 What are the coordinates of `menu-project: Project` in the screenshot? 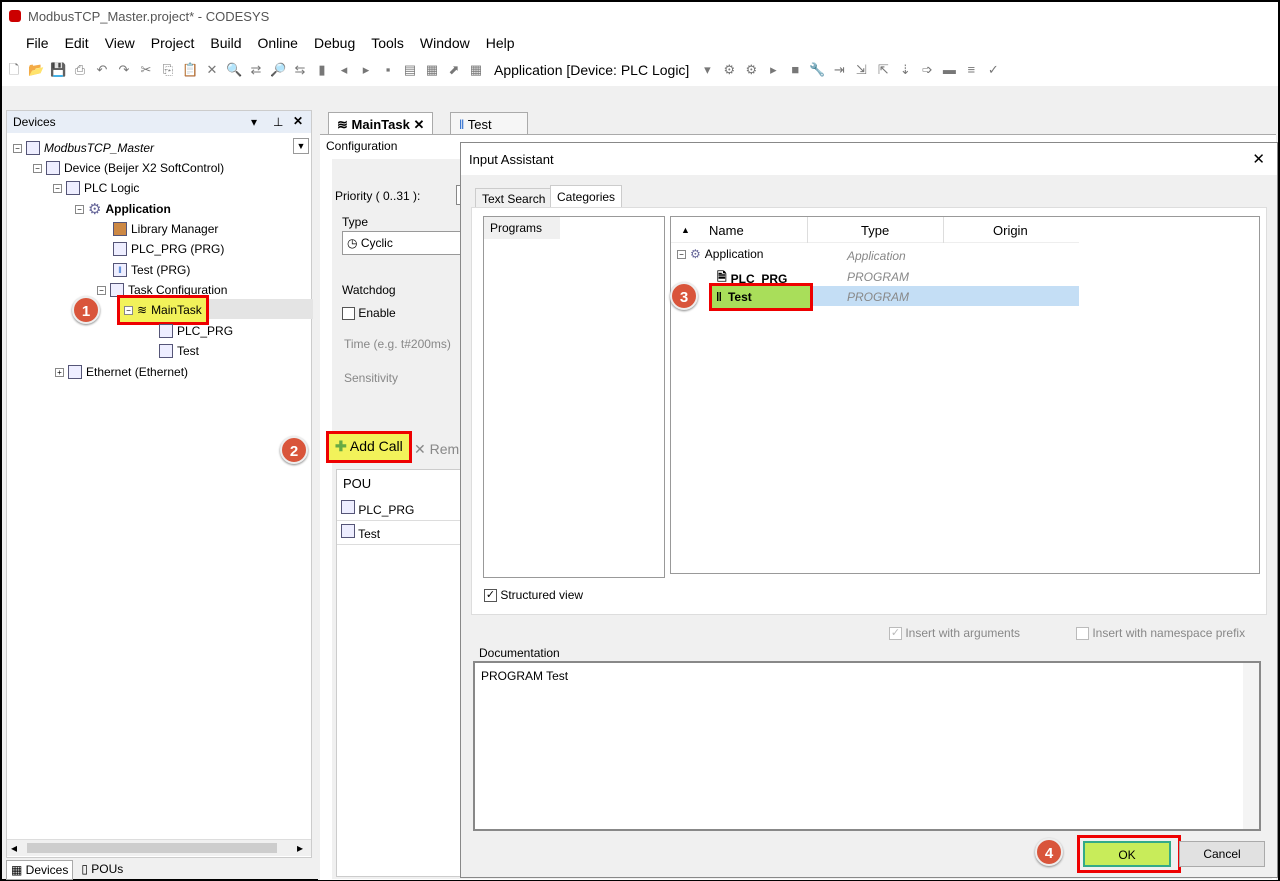 It's located at (173, 42).